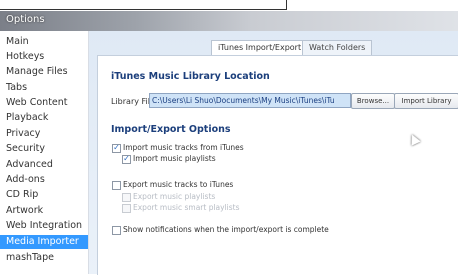 The width and height of the screenshot is (458, 275). Describe the element at coordinates (183, 147) in the screenshot. I see `import-tracks-label: Import music tracks from iTunes` at that location.